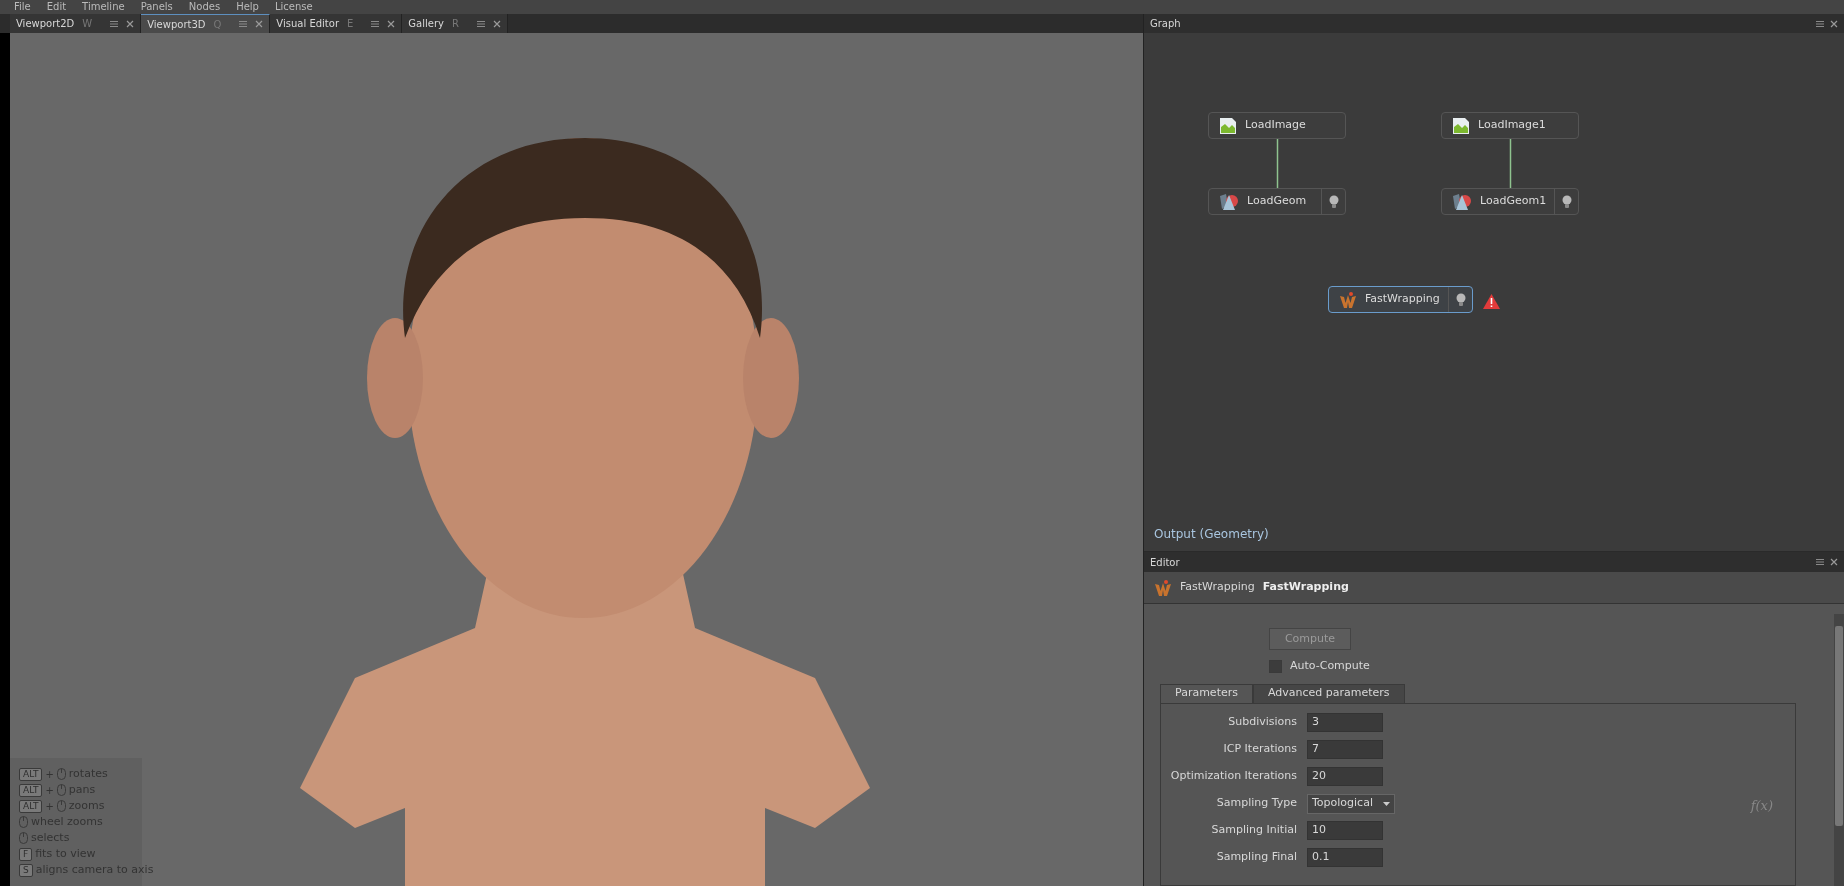 This screenshot has width=1844, height=886. What do you see at coordinates (336, 23) in the screenshot?
I see `panel-tab: Visual Editor E` at bounding box center [336, 23].